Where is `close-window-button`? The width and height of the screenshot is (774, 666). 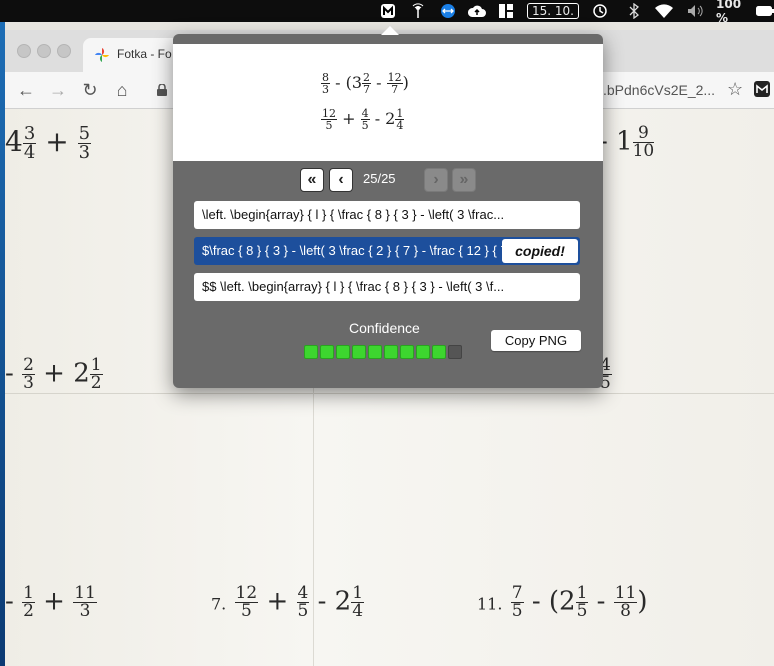
close-window-button is located at coordinates (24, 51).